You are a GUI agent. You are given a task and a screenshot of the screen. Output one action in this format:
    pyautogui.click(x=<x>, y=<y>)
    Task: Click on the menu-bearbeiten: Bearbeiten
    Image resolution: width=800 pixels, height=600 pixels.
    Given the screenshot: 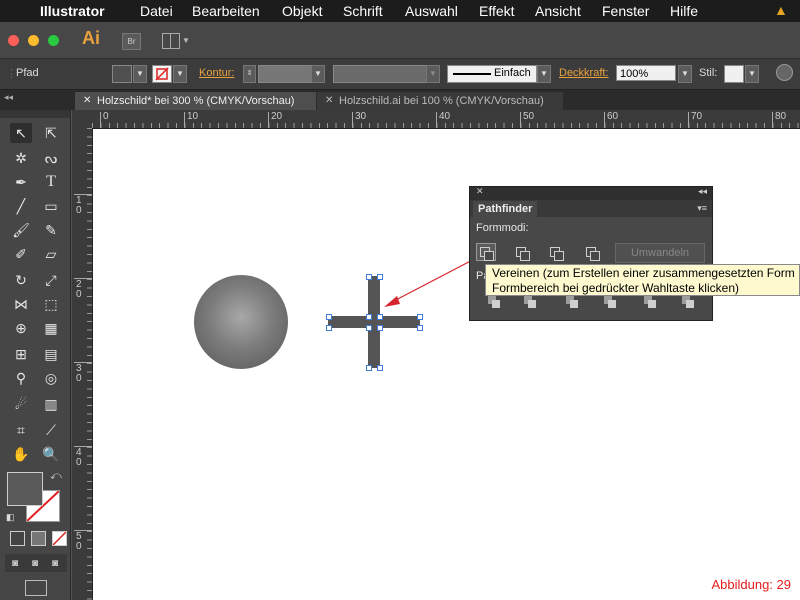 What is the action you would take?
    pyautogui.click(x=226, y=11)
    